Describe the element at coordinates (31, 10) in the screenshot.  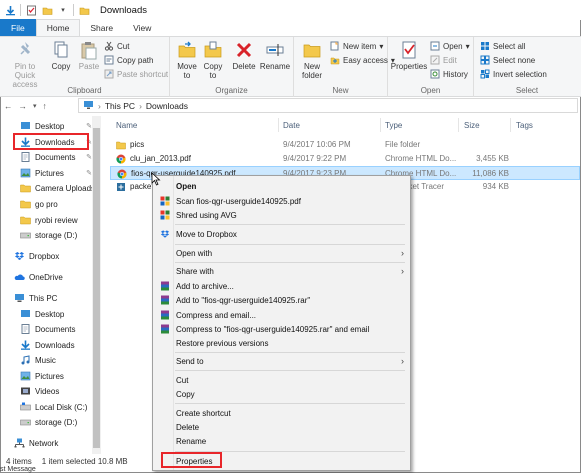
I see `properties-quick-icon` at that location.